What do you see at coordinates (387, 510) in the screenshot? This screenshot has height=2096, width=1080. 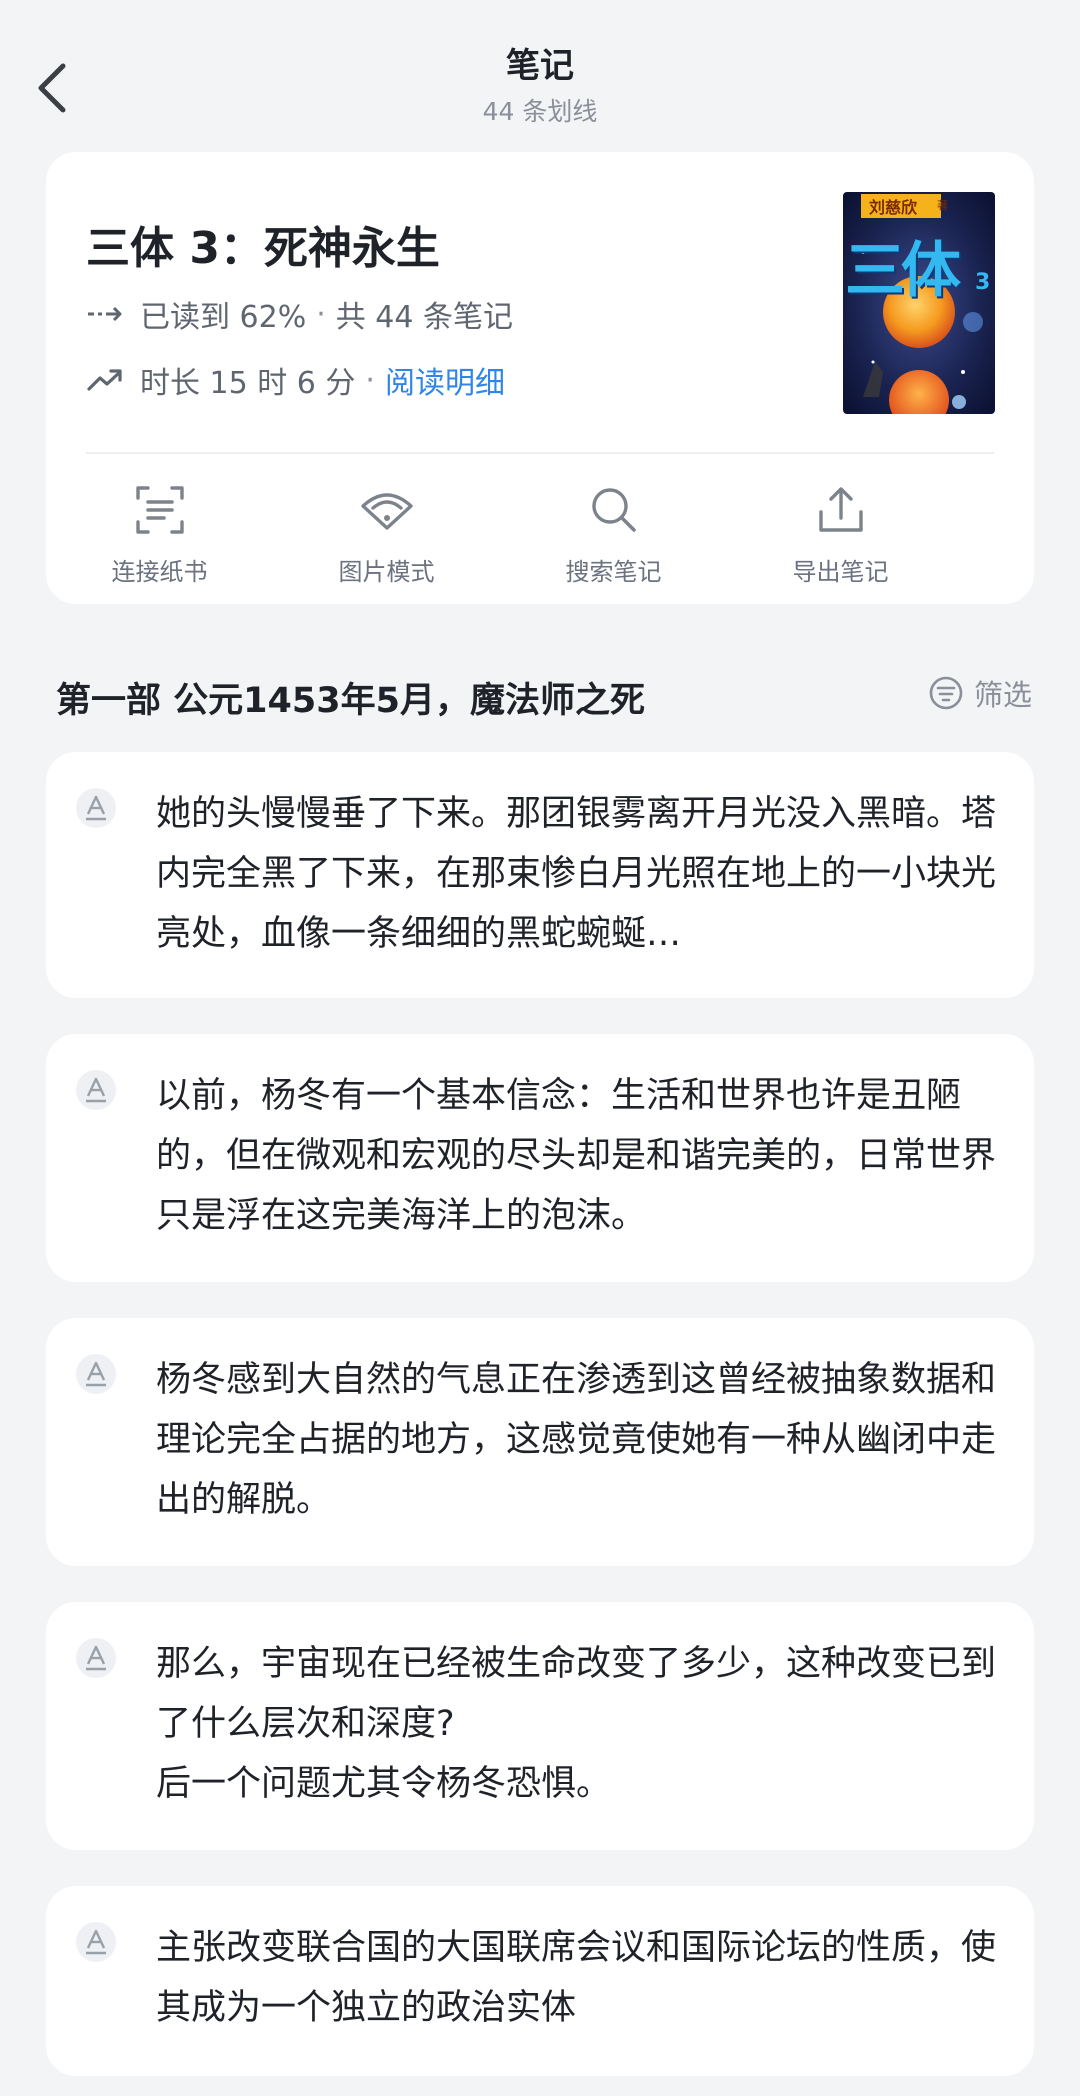 I see `fan-image-icon` at bounding box center [387, 510].